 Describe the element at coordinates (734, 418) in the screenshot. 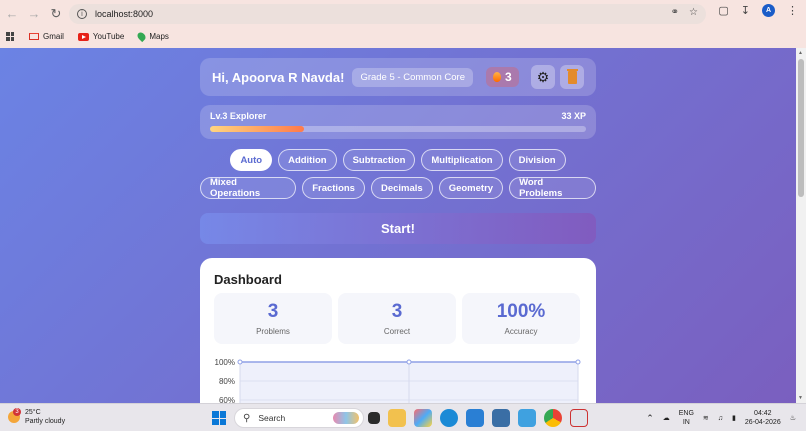

I see `battery-icon: ▮` at that location.